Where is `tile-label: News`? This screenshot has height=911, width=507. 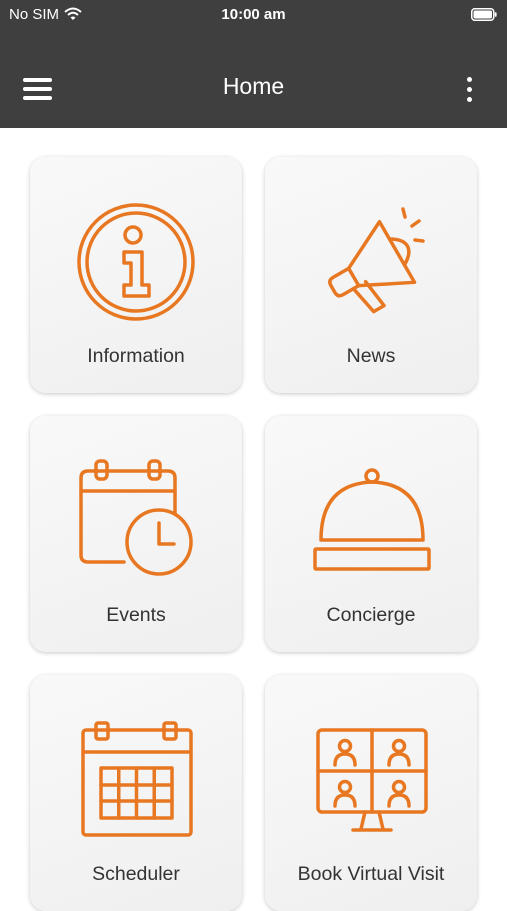 tile-label: News is located at coordinates (371, 356).